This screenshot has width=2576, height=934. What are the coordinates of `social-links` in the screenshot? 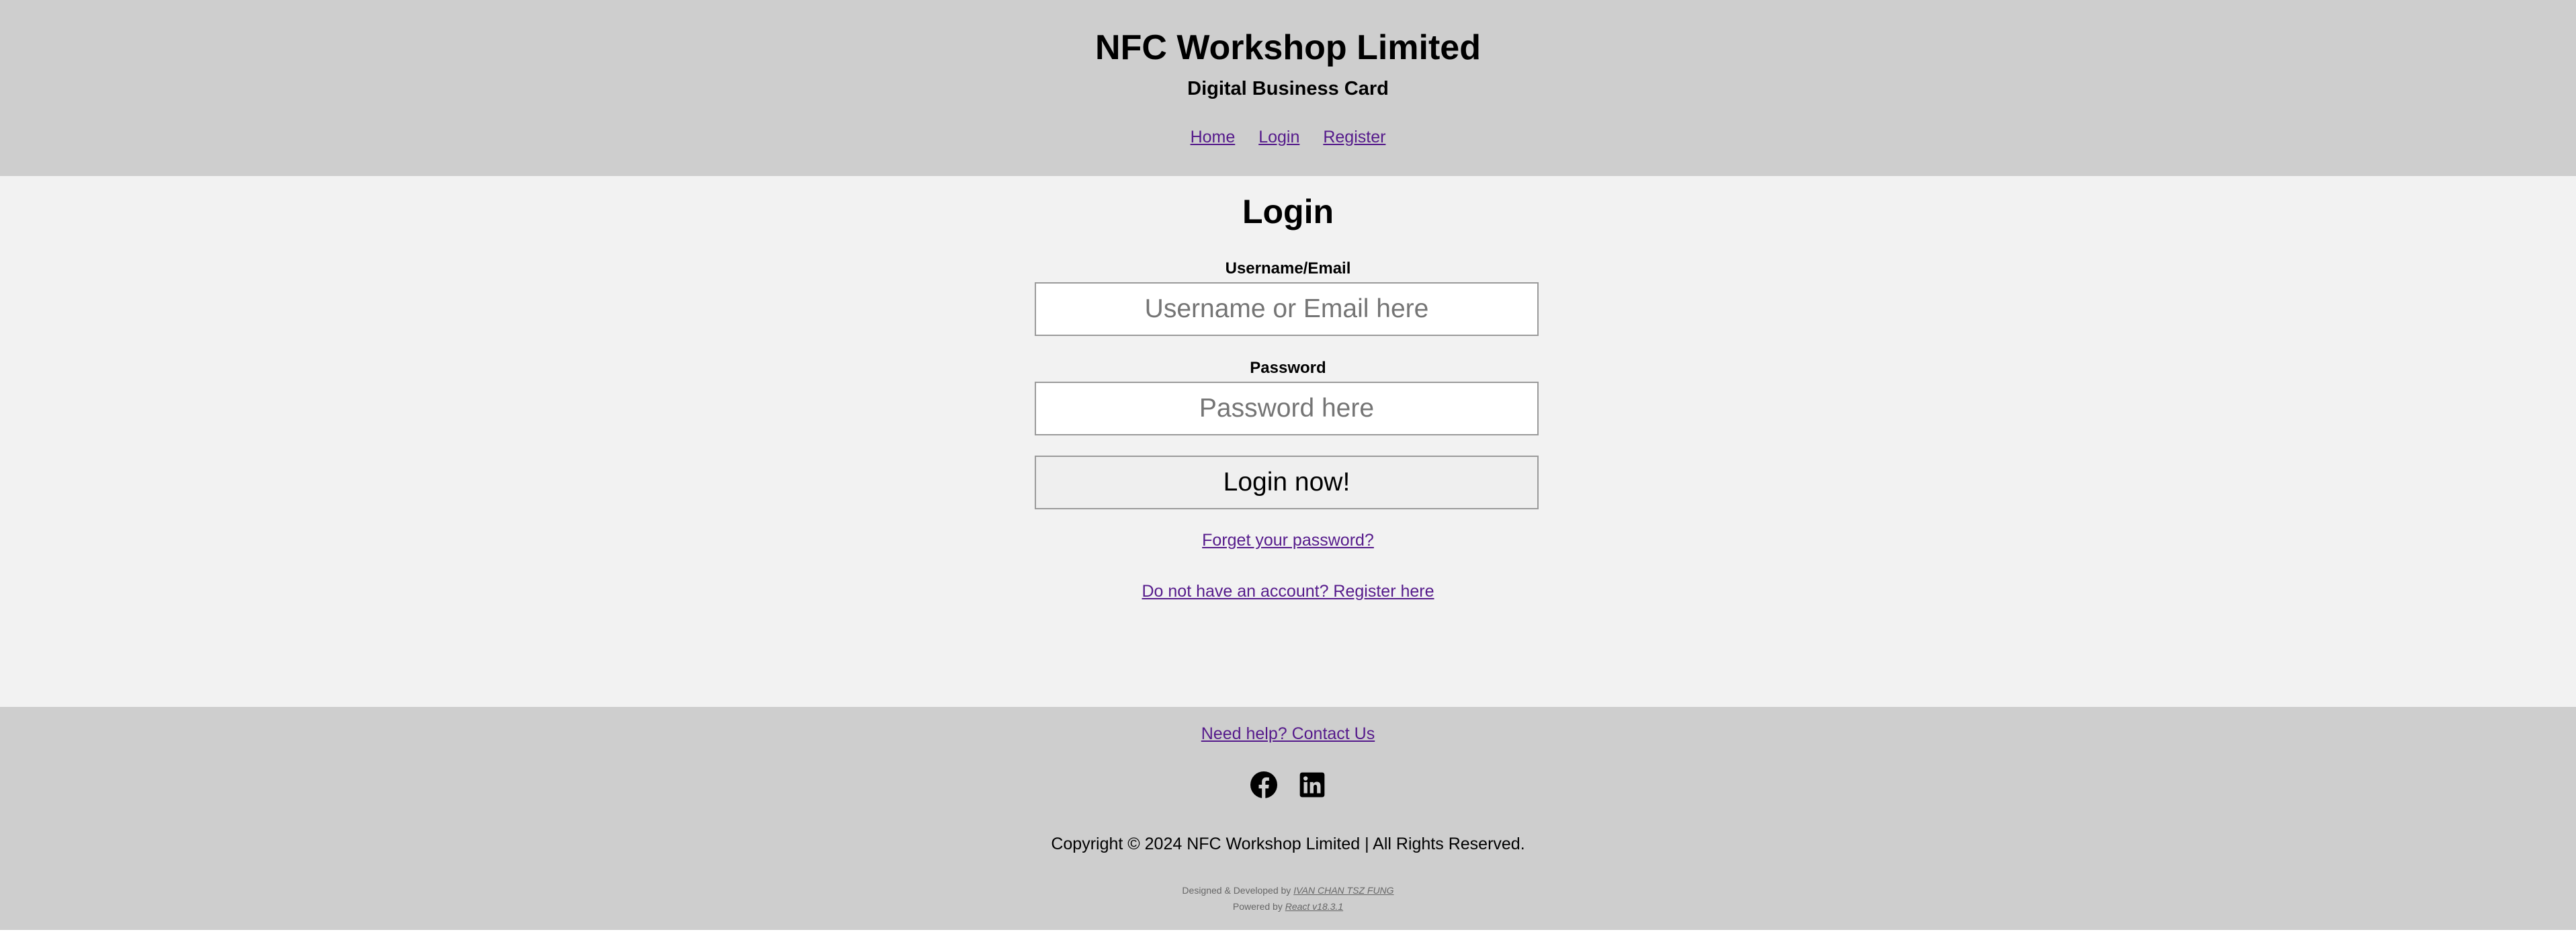 It's located at (1288, 788).